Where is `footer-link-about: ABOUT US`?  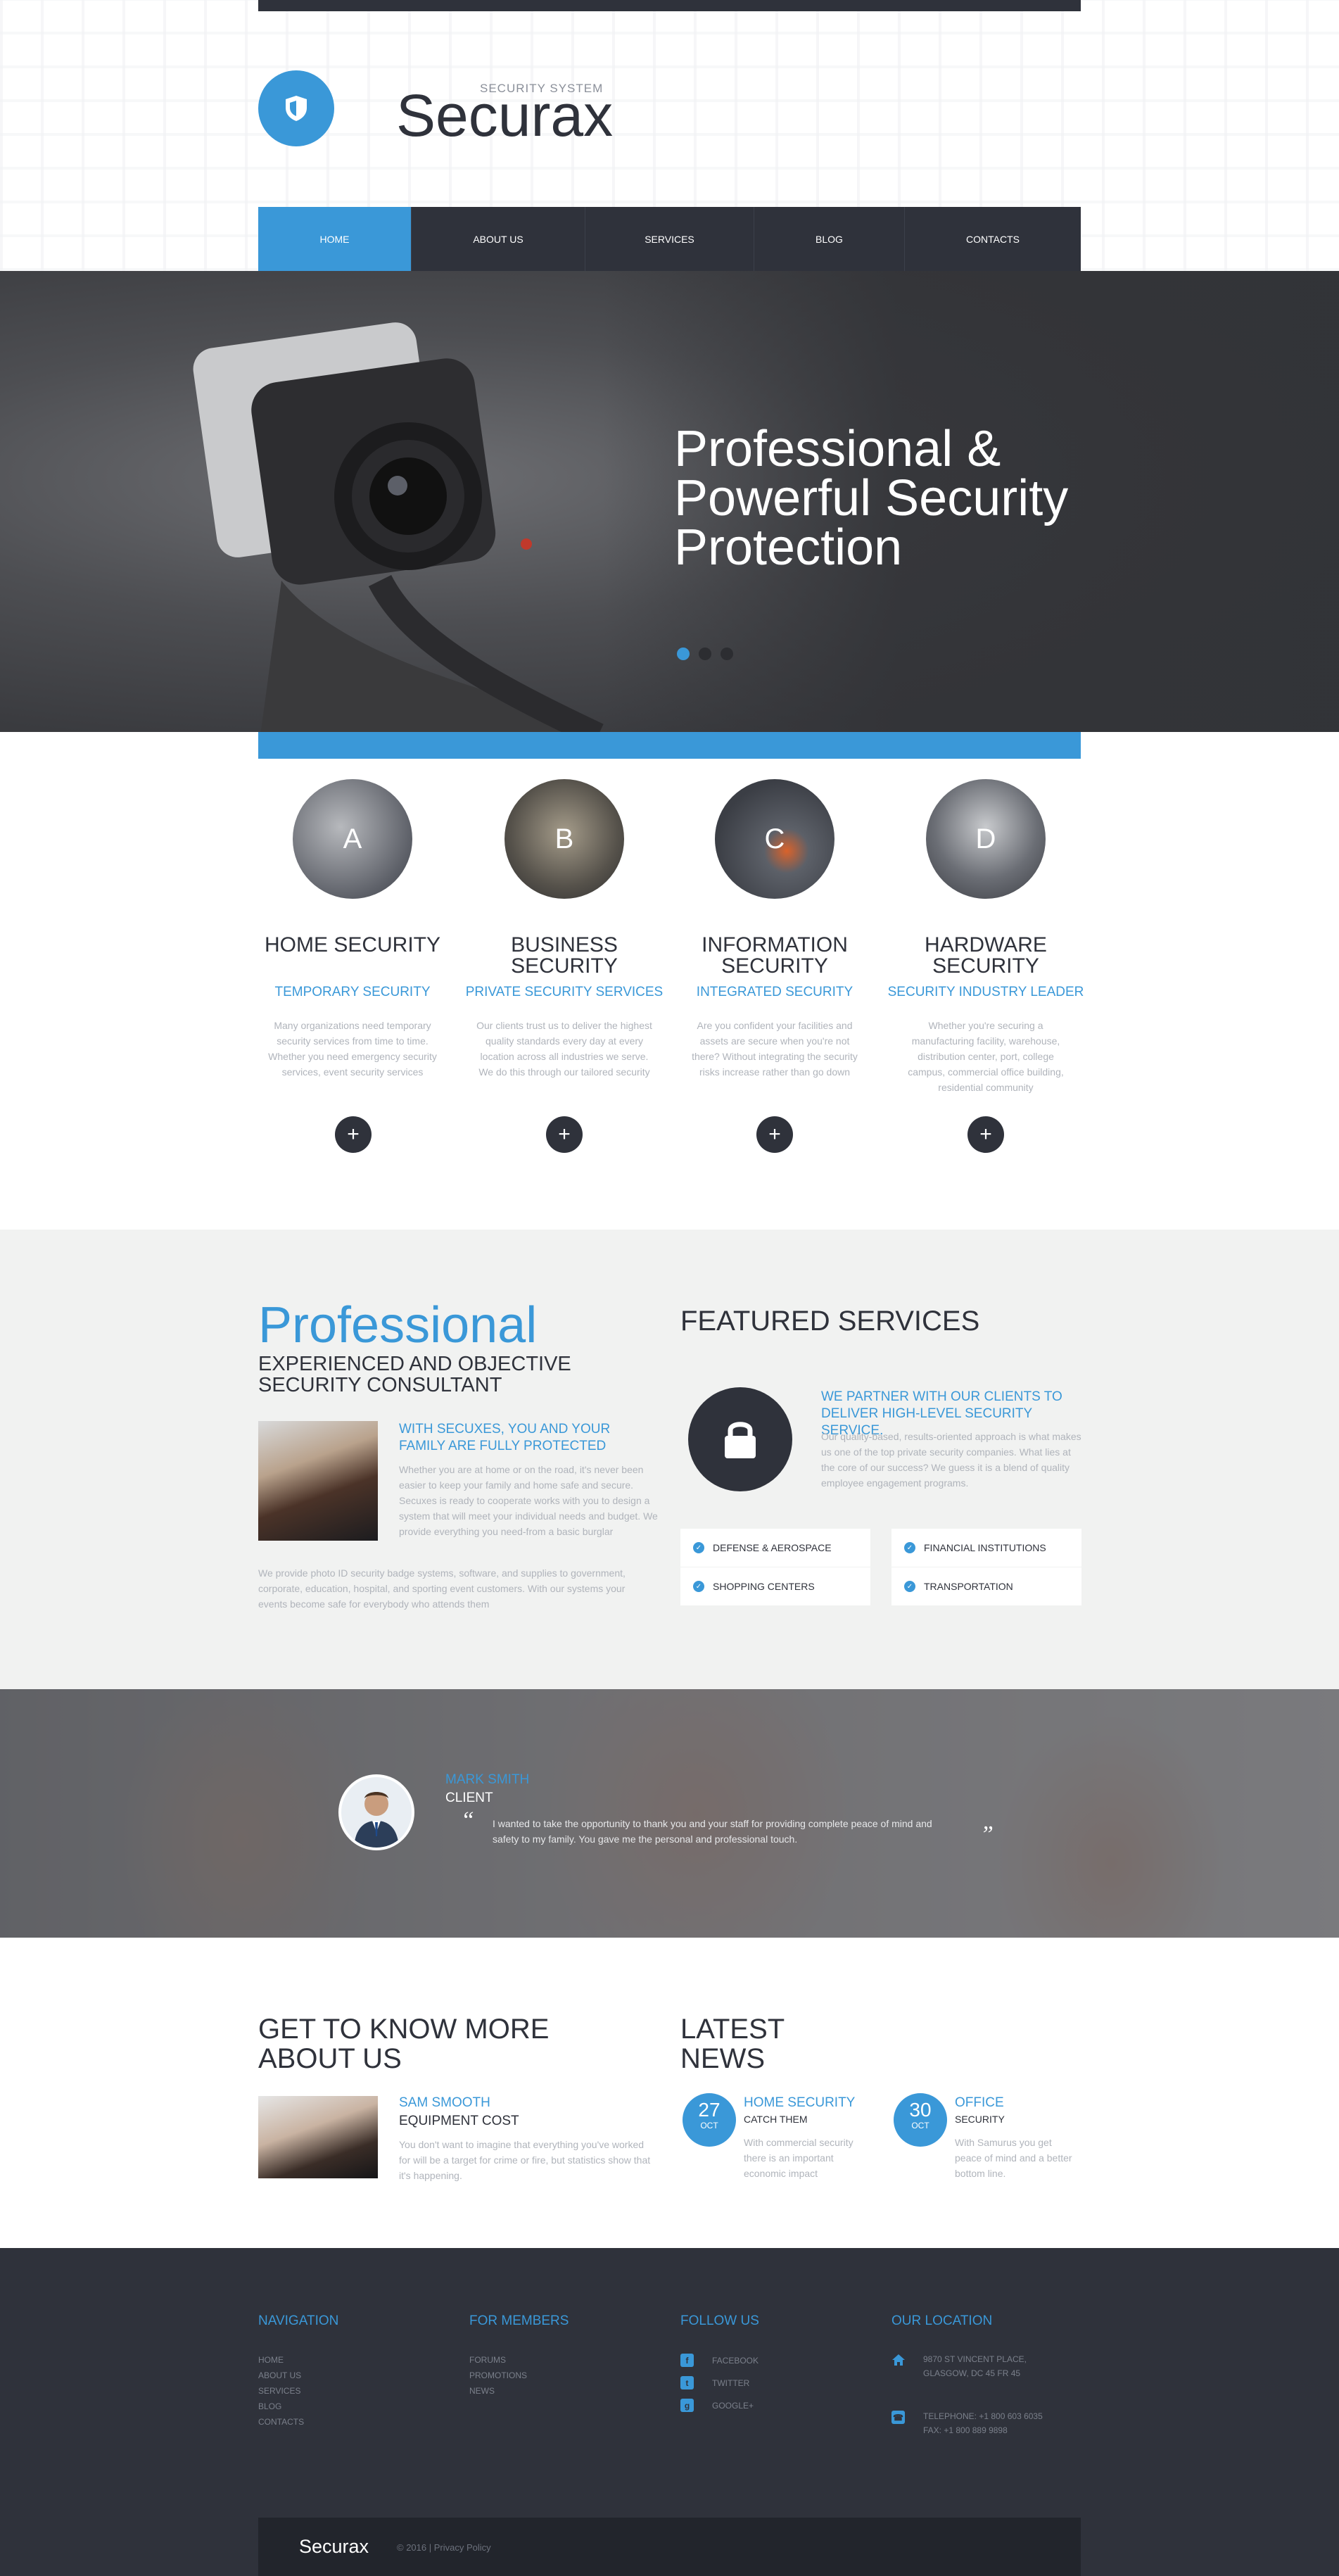
footer-link-about: ABOUT US is located at coordinates (279, 2375).